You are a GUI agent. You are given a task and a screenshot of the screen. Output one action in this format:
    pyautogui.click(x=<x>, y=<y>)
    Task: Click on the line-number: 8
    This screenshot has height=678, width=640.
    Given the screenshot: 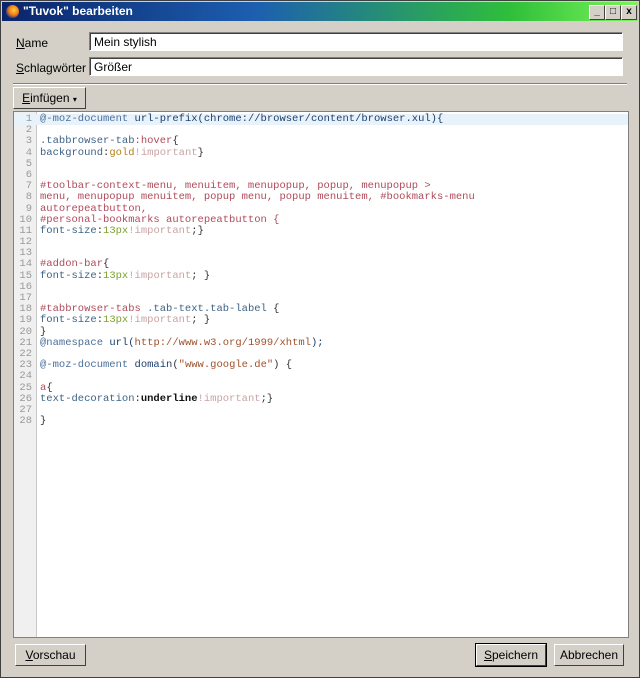 What is the action you would take?
    pyautogui.click(x=28, y=197)
    